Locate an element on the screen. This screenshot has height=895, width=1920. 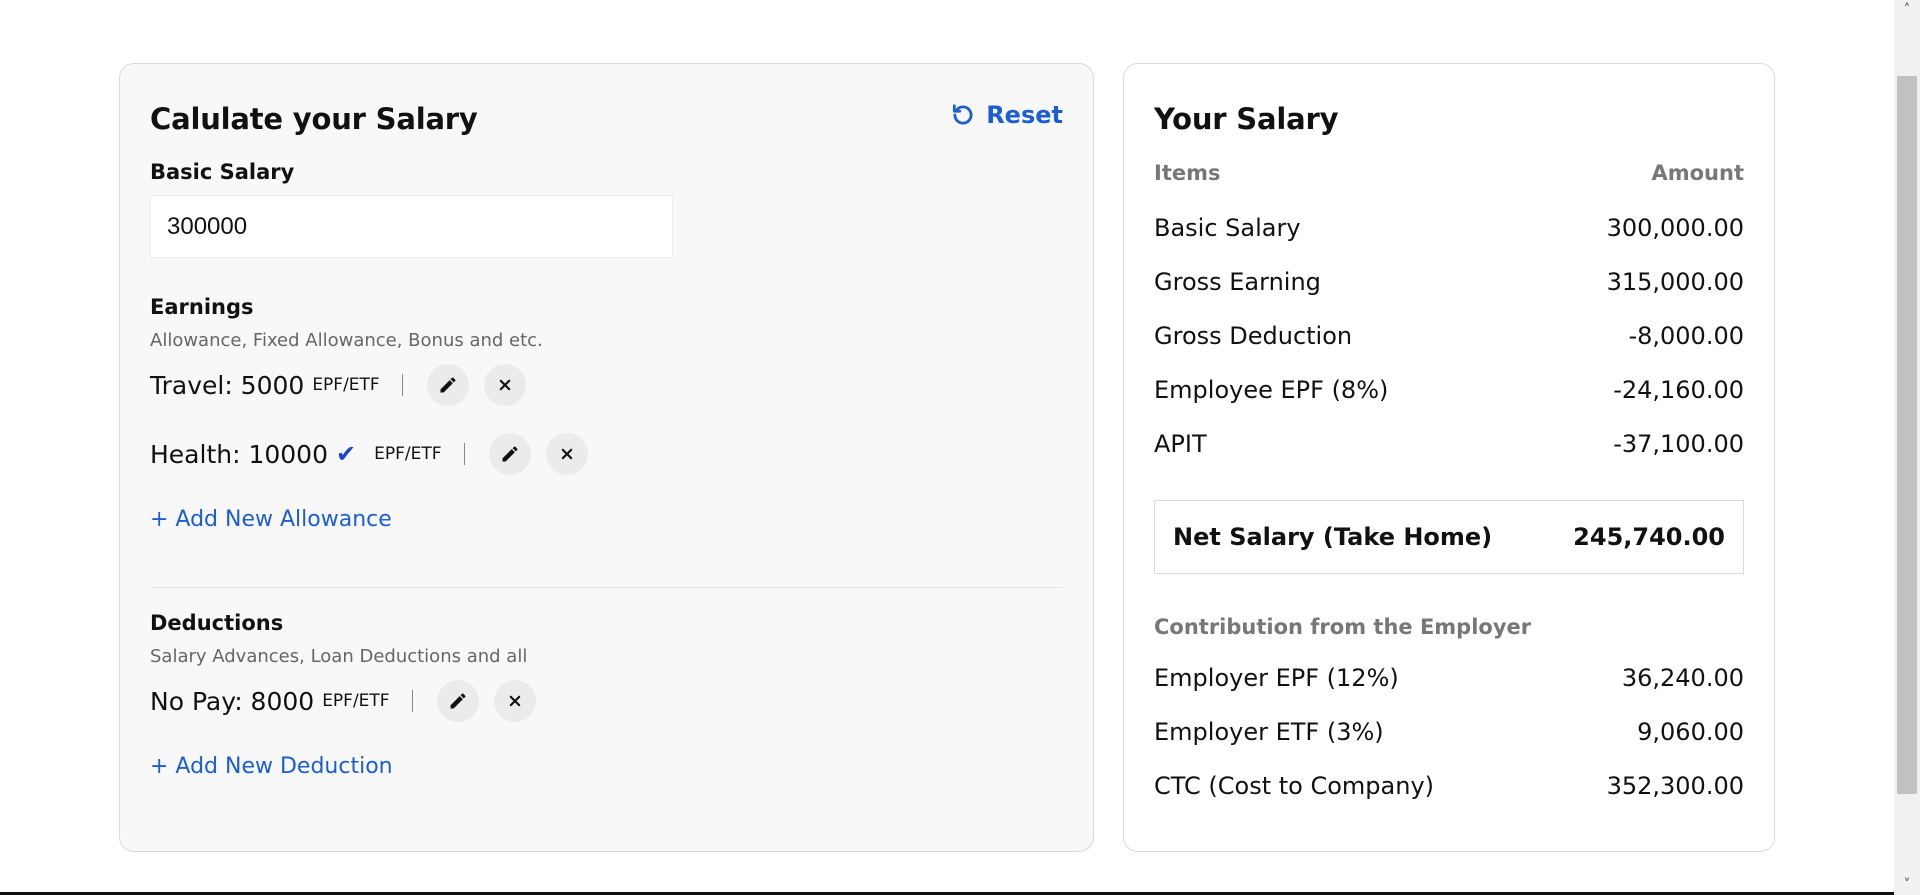
row-label: Gross Deduction is located at coordinates (1253, 336).